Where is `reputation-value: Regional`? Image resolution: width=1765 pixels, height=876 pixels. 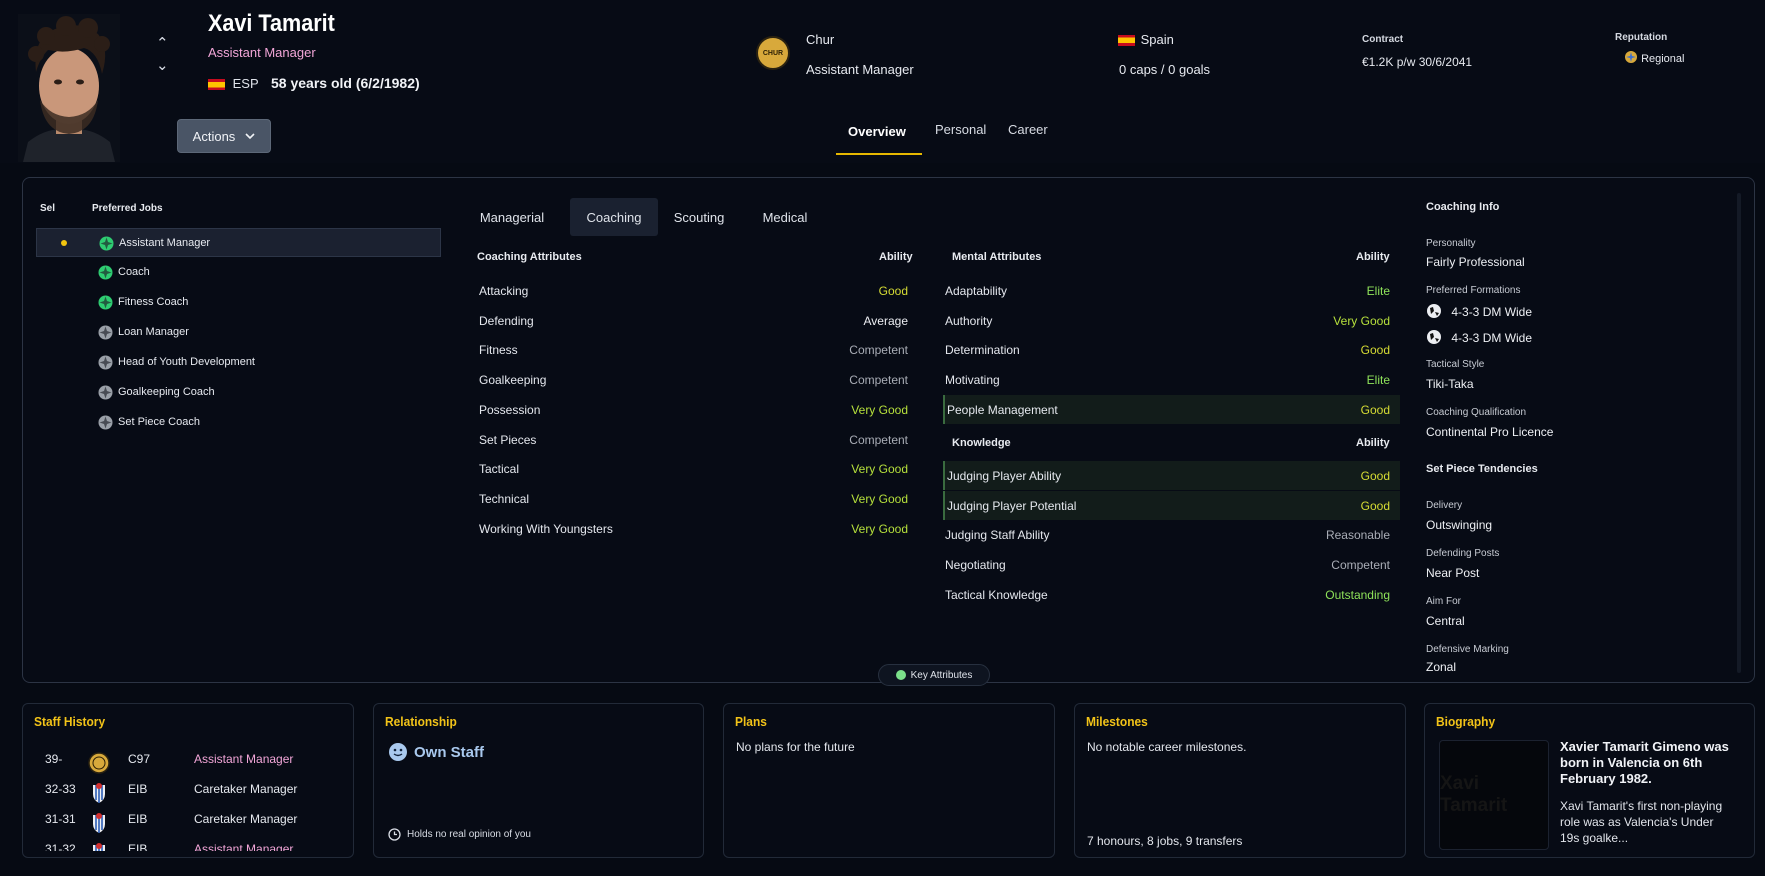
reputation-value: Regional is located at coordinates (1654, 57).